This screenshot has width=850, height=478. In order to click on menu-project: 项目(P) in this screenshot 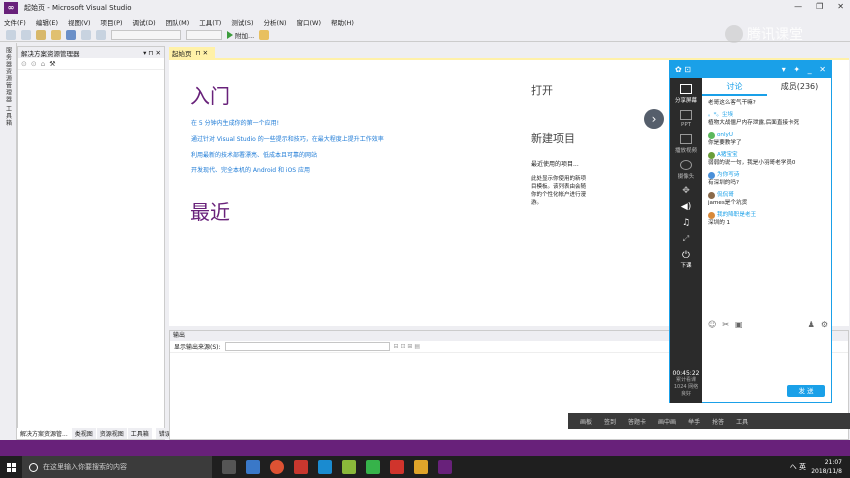, I will do `click(112, 22)`.